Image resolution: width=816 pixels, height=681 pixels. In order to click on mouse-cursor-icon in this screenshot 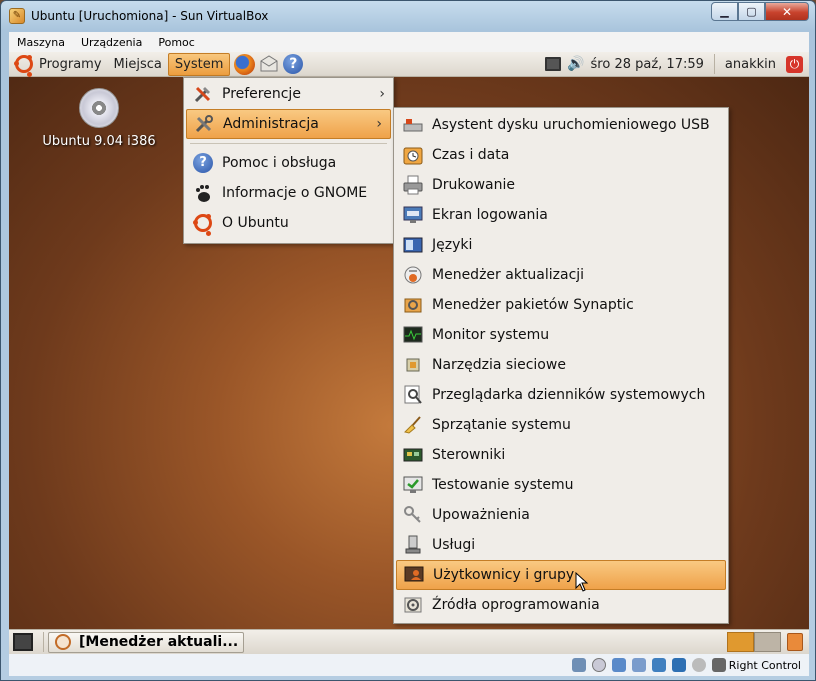, I will do `click(582, 582)`.